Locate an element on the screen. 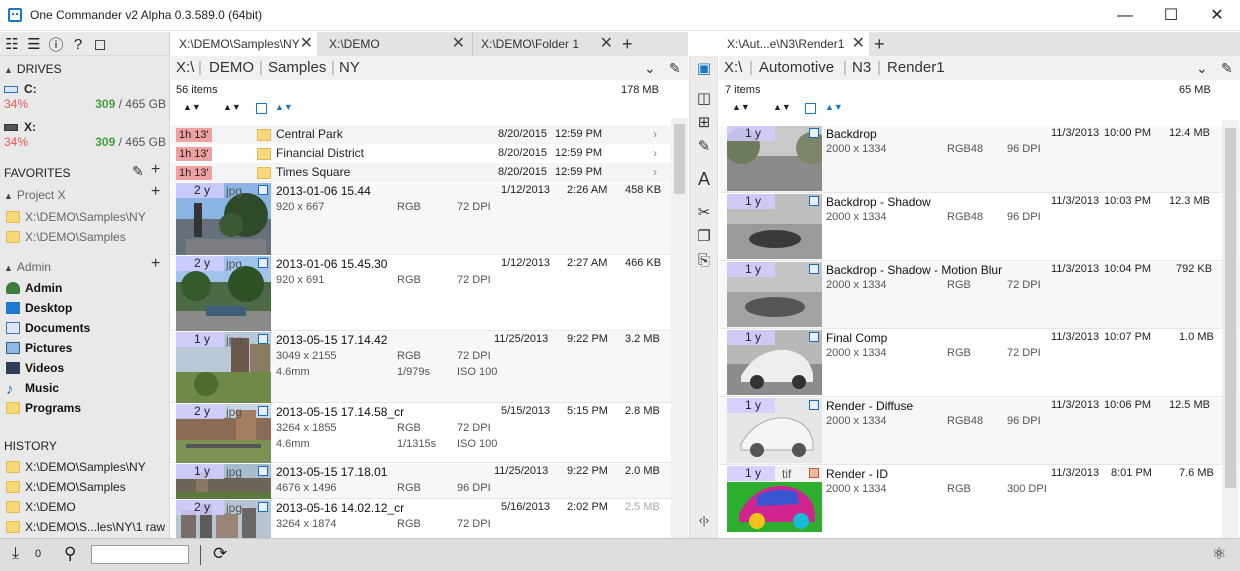  favorite-music: ♪ Music is located at coordinates (87, 388).